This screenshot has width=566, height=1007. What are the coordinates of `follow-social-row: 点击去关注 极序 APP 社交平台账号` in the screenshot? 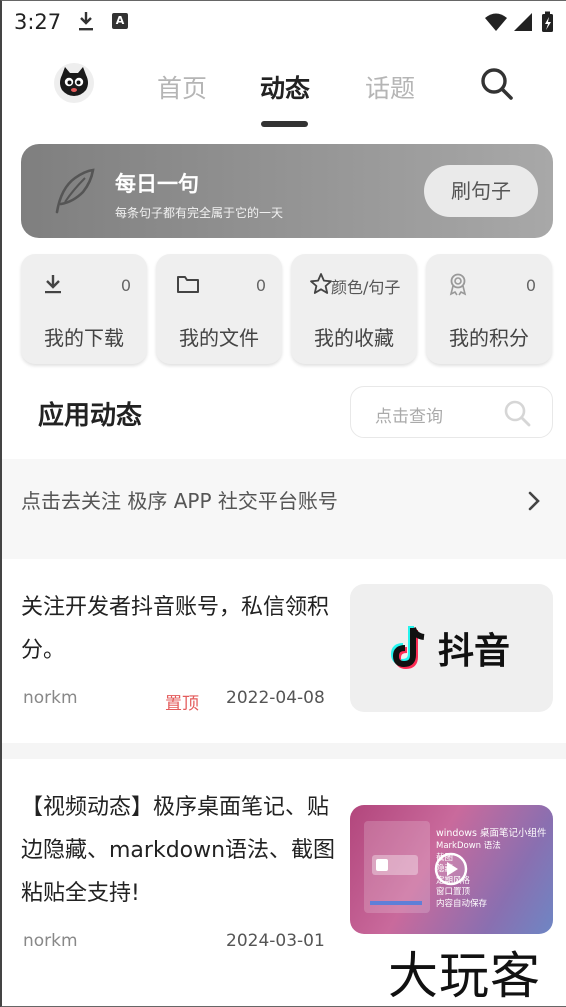 It's located at (284, 509).